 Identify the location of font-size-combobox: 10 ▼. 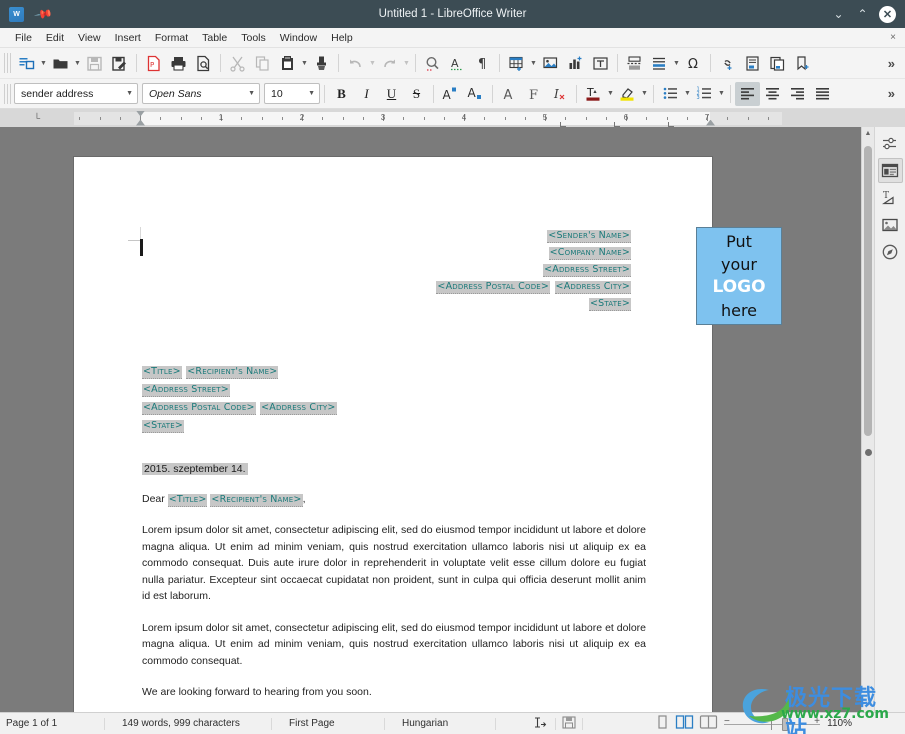
(292, 93).